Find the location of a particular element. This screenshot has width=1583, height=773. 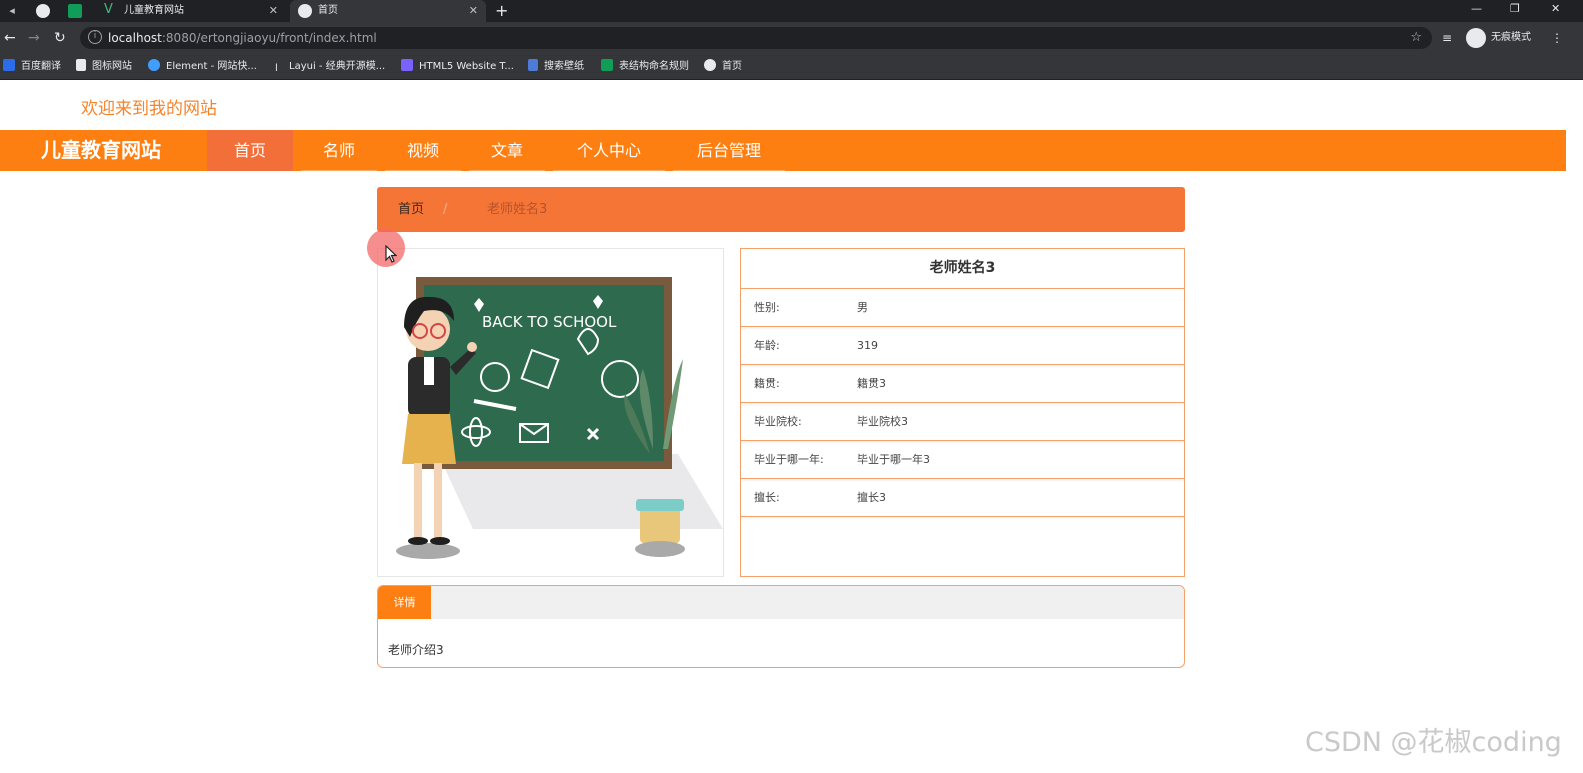

bookmark-home: 首页 is located at coordinates (723, 67).